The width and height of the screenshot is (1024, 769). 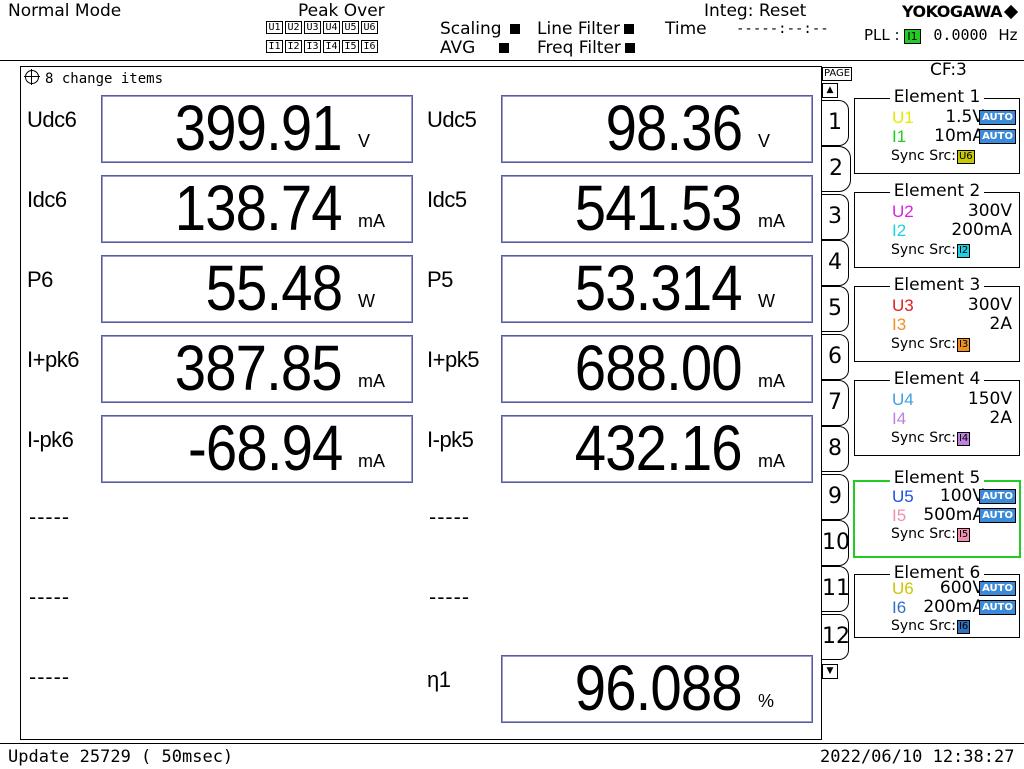 I want to click on page-tab-9: 9, so click(x=835, y=497).